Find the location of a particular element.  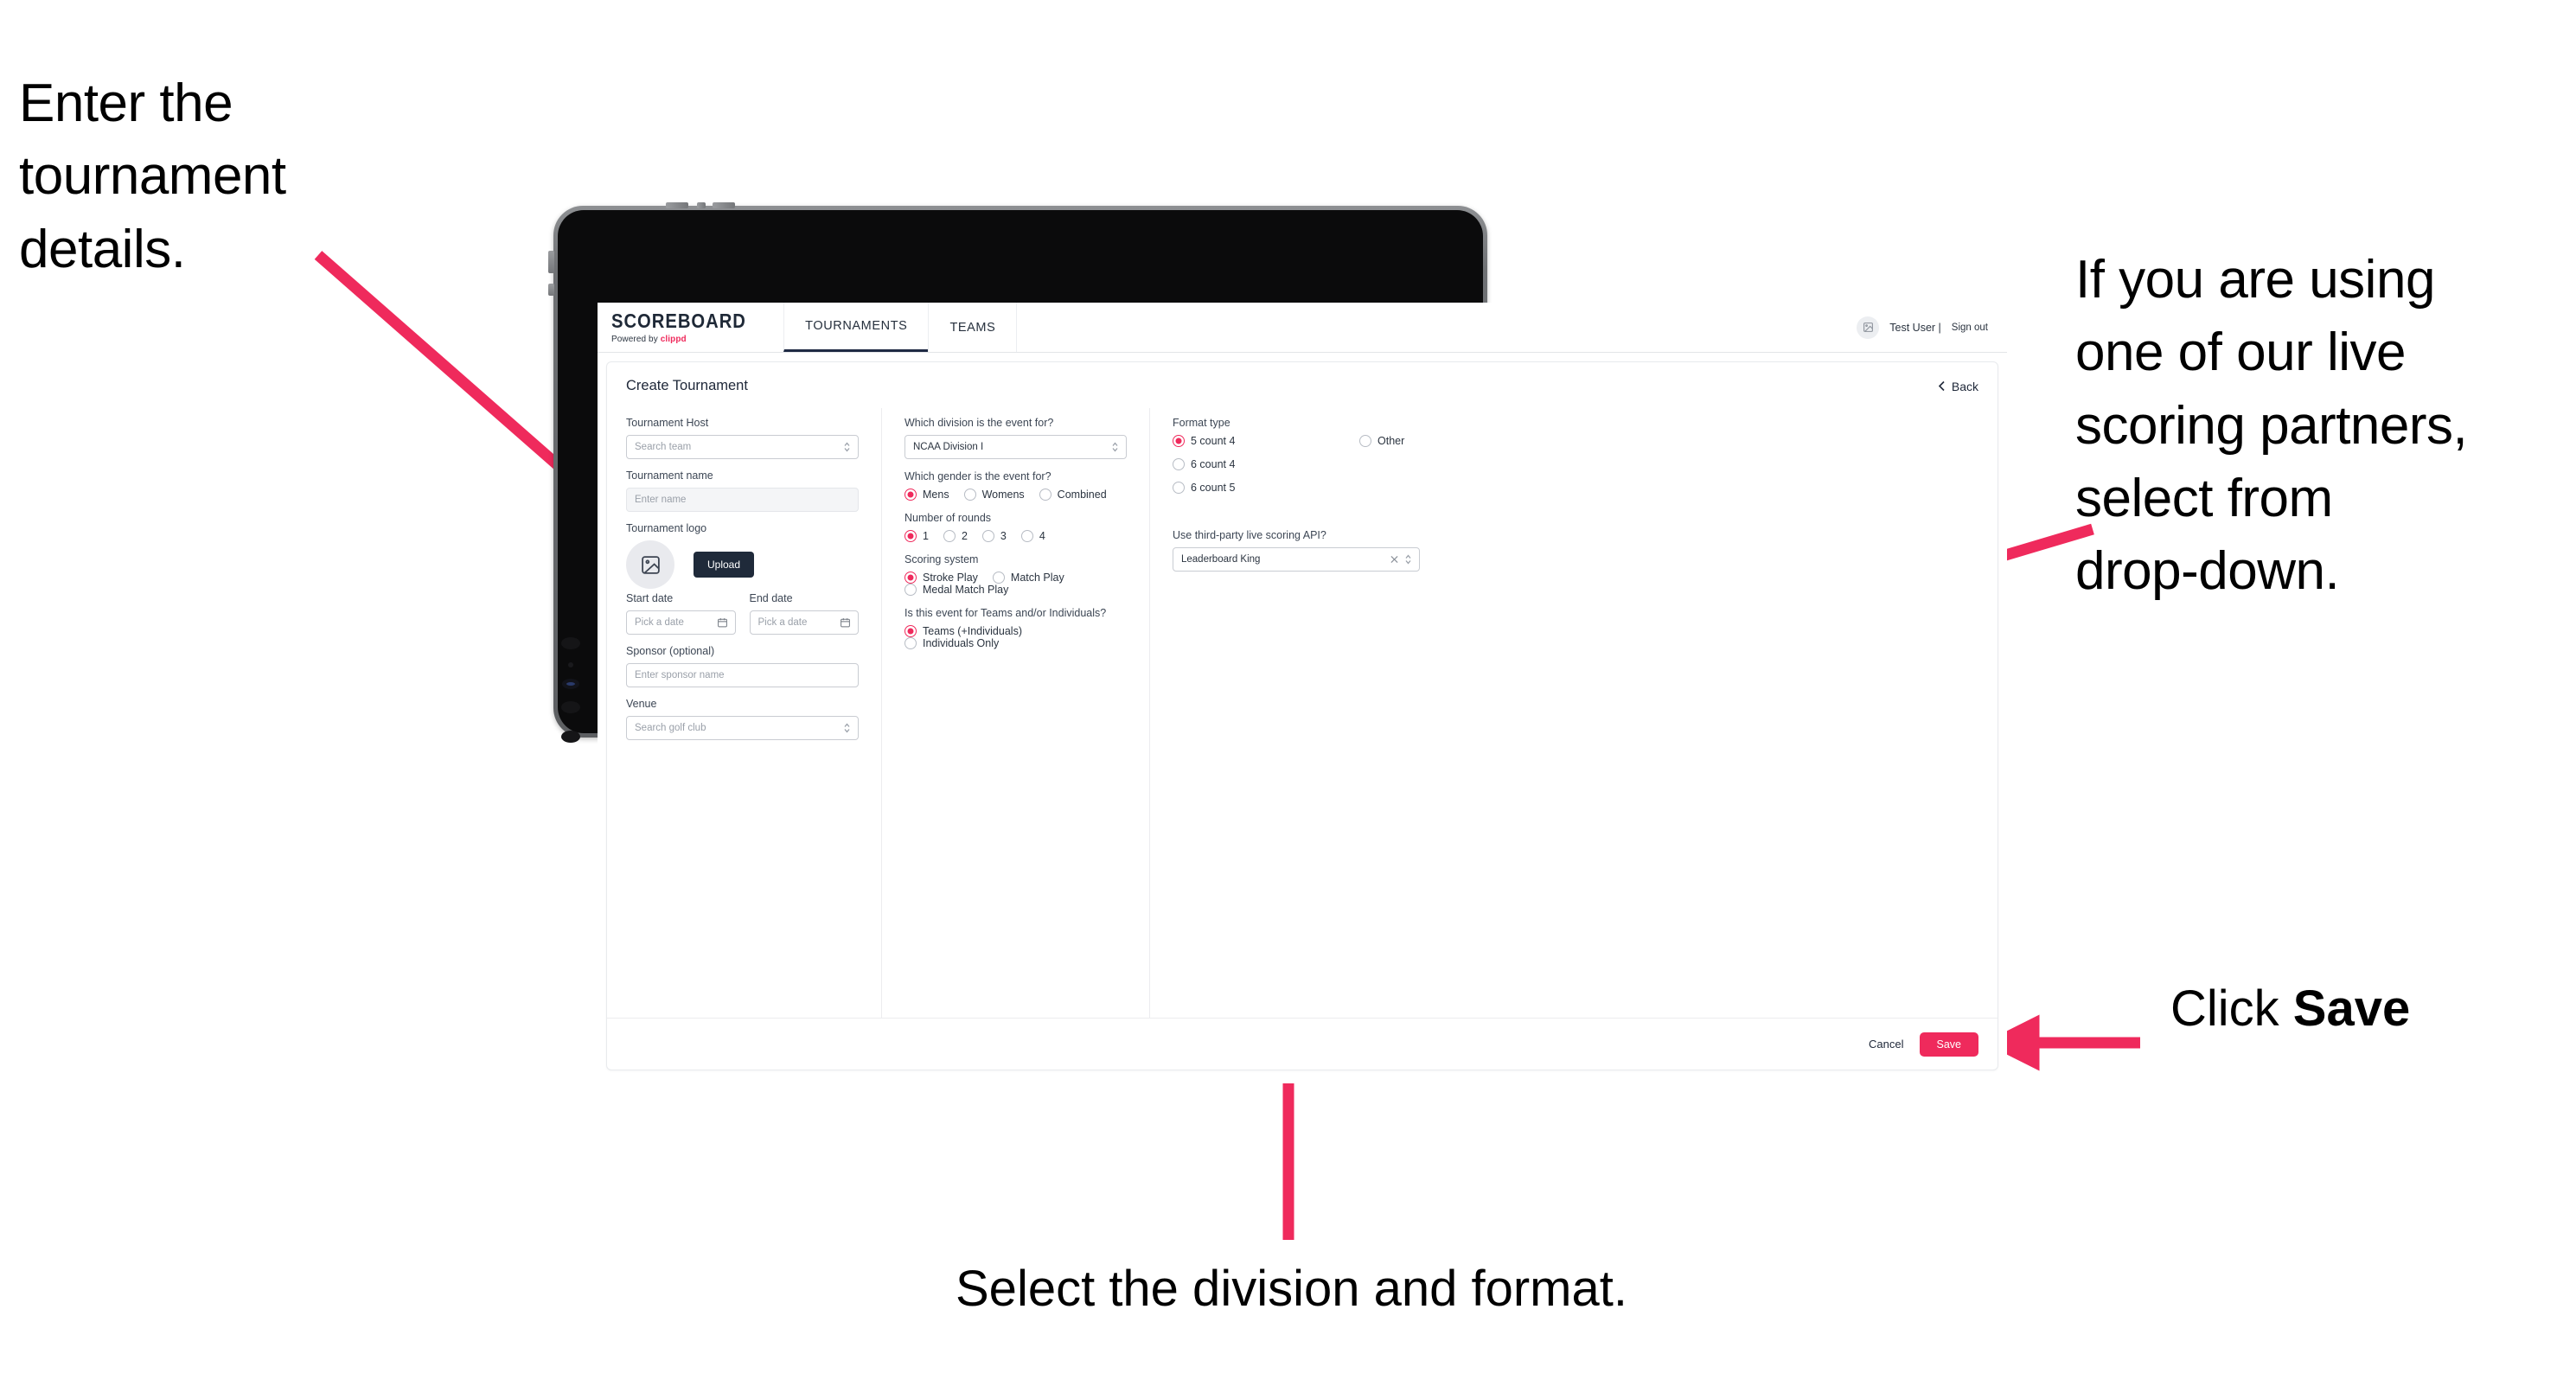

radio-rounds-3: 3 is located at coordinates (994, 536).